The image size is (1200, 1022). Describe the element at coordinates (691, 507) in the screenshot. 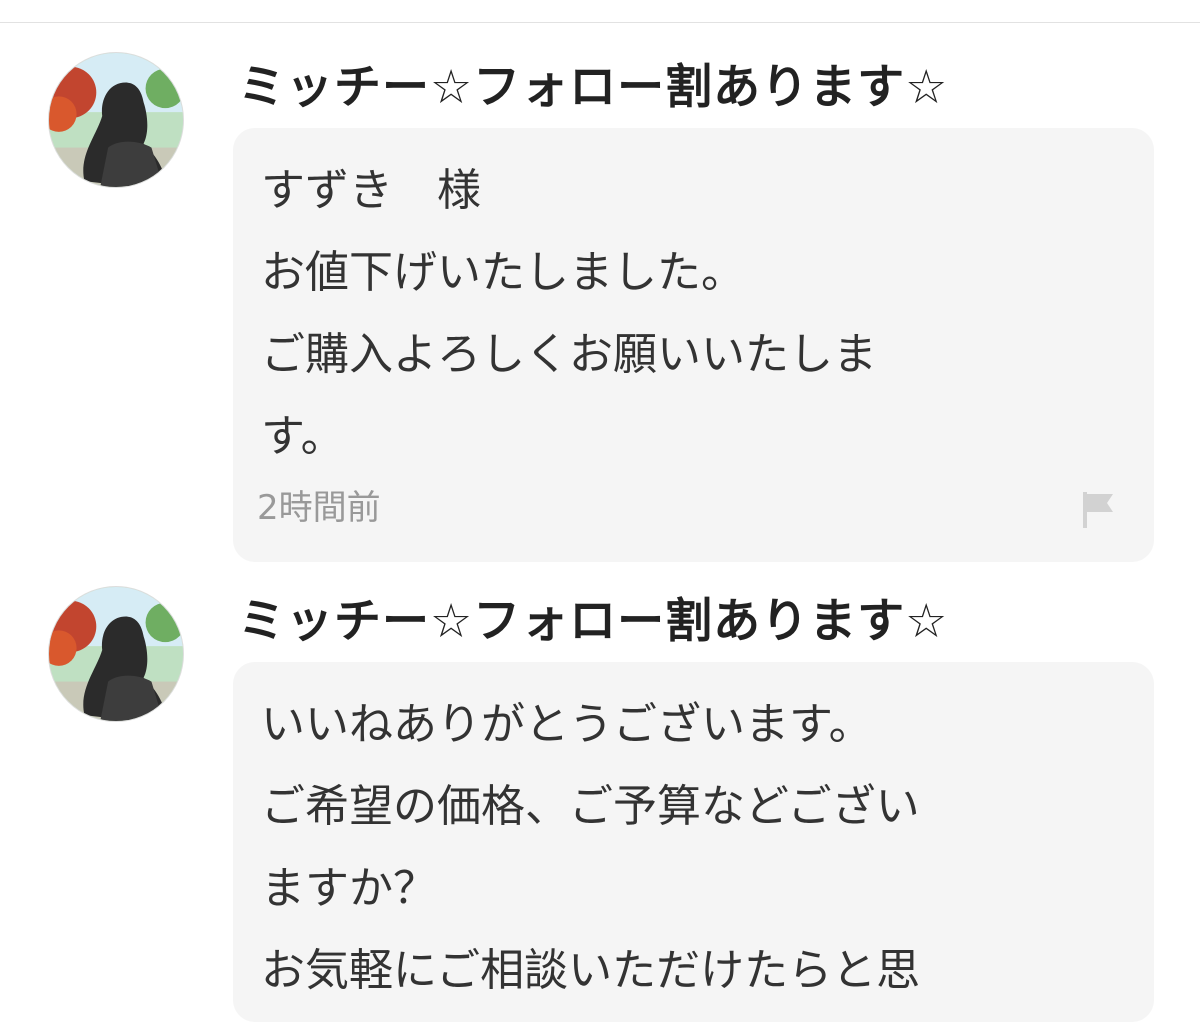

I see `comment-meta: 2時間前` at that location.